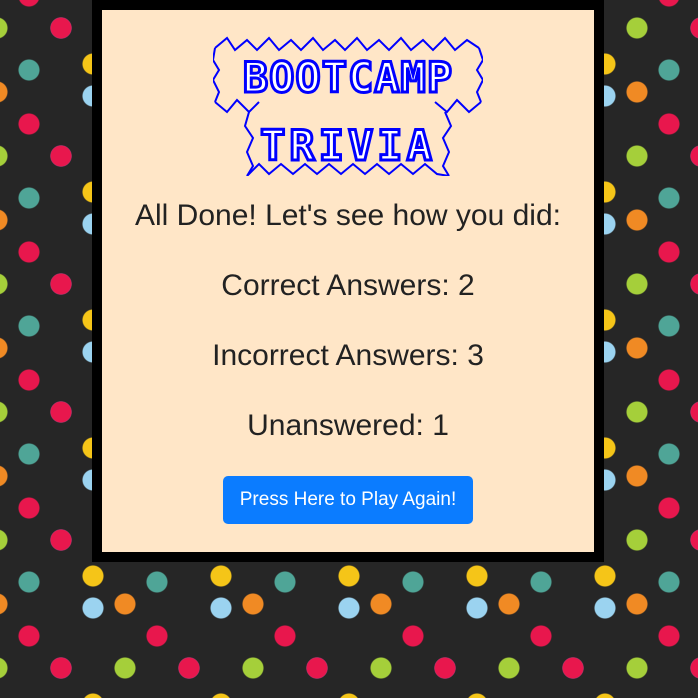  Describe the element at coordinates (340, 355) in the screenshot. I see `incorrect-answers-label: Incorrect Answers:` at that location.